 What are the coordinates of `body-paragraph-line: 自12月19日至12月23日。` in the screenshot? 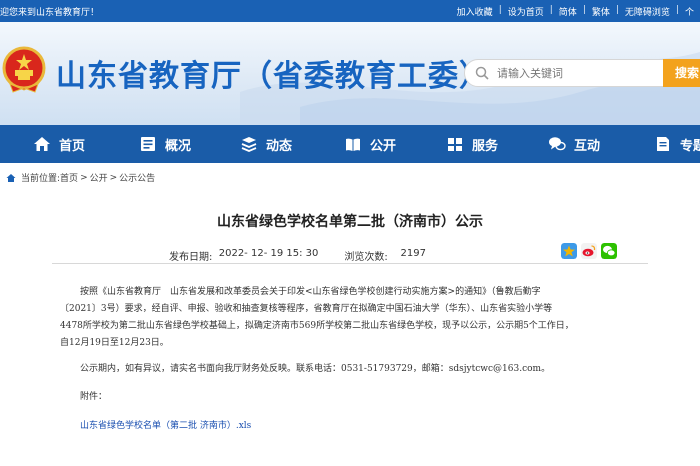 It's located at (114, 343).